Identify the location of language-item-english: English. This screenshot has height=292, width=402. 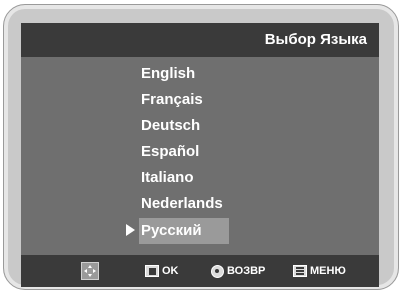
(184, 74).